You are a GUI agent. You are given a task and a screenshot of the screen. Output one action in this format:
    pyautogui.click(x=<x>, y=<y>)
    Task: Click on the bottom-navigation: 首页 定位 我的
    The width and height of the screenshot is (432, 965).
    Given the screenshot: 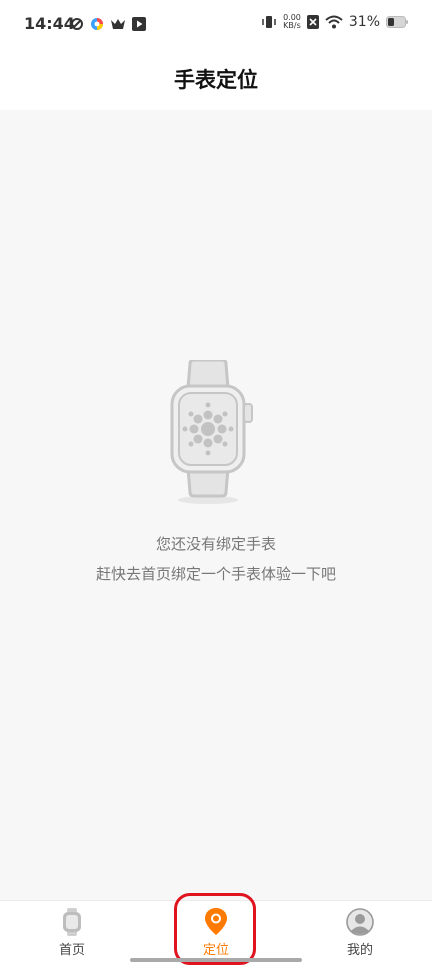 What is the action you would take?
    pyautogui.click(x=216, y=932)
    